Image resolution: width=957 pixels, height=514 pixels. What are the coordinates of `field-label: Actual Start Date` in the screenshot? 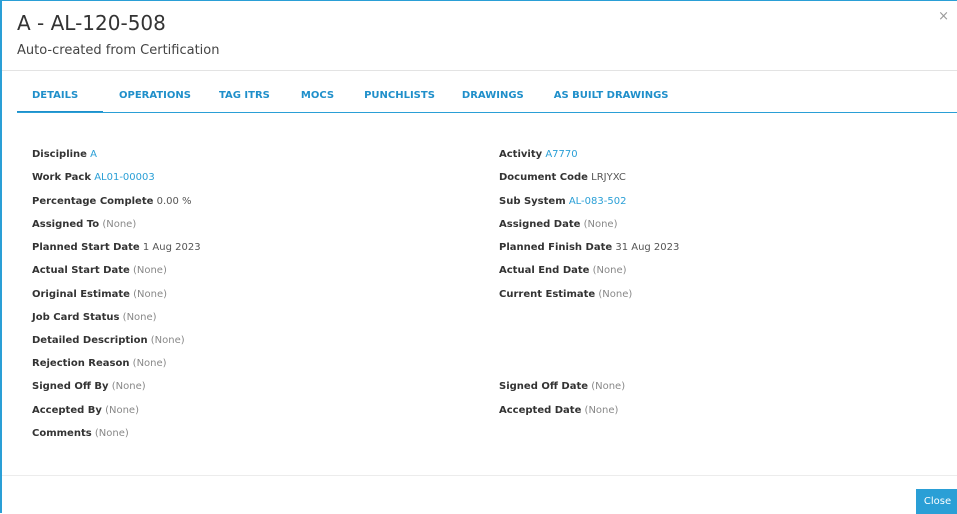 It's located at (81, 270).